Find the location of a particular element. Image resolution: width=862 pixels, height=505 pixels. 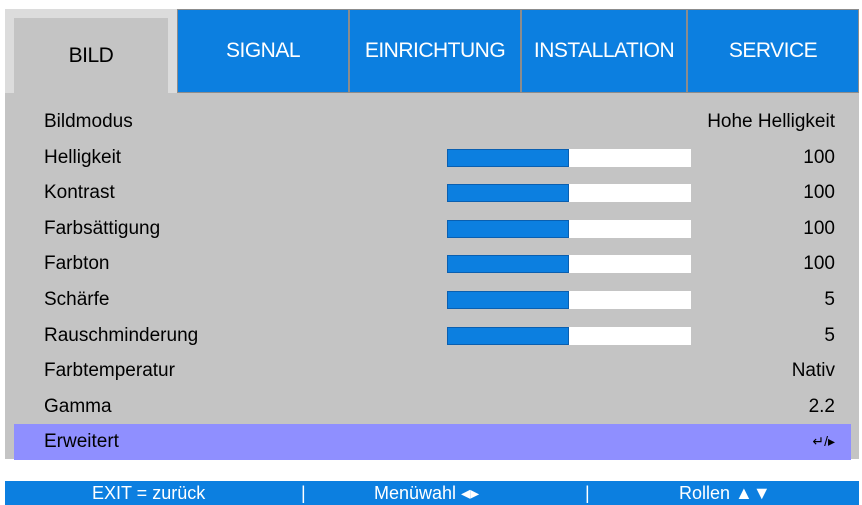

menu-row-label: Bildmodus is located at coordinates (88, 121).